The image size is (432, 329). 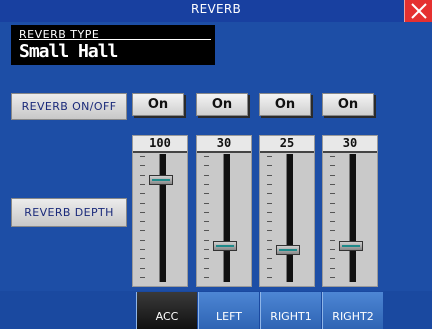 I want to click on tab-right1: RIGHT1, so click(x=290, y=310).